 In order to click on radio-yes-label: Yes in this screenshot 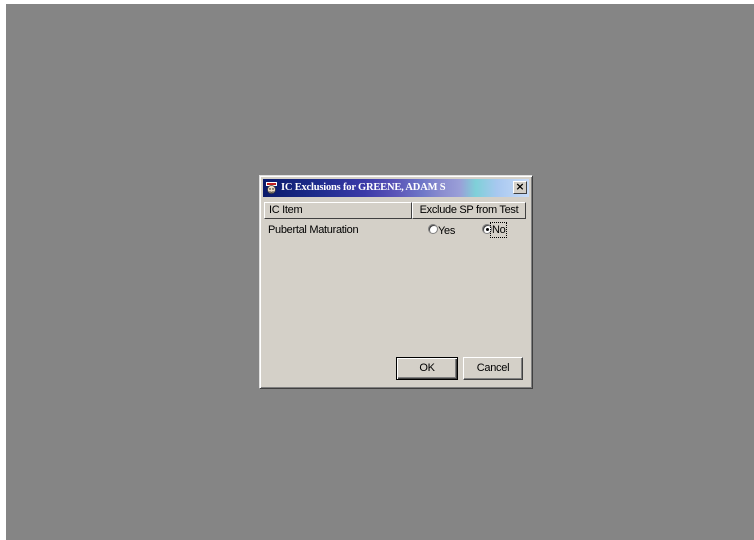, I will do `click(447, 231)`.